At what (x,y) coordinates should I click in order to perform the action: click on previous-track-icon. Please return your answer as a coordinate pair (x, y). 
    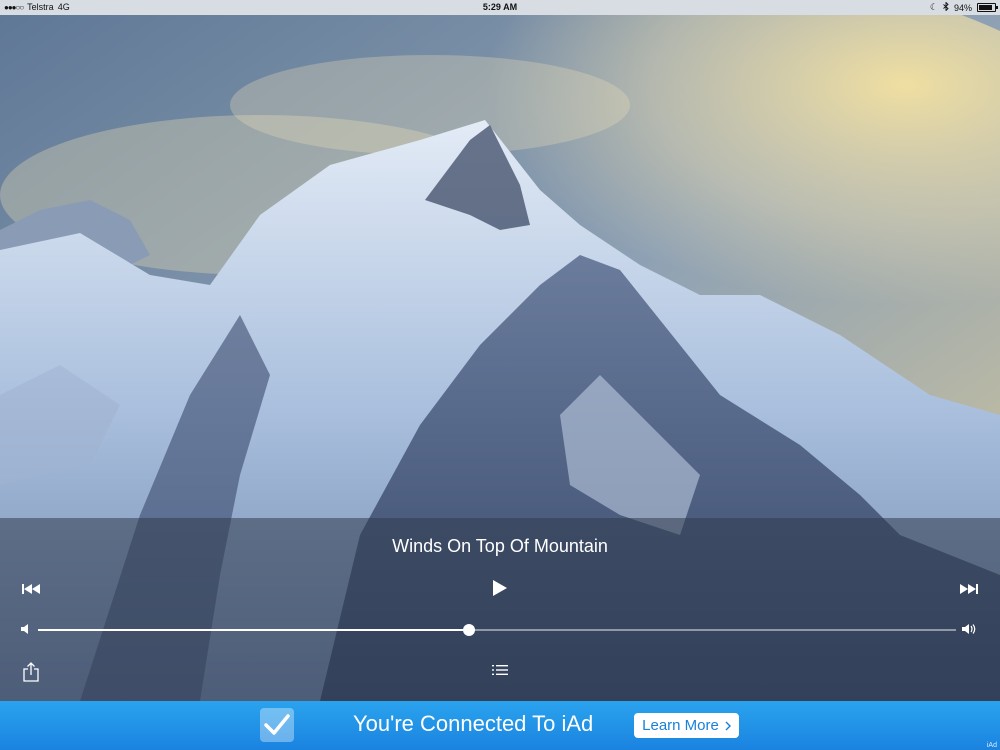
    Looking at the image, I should click on (31, 589).